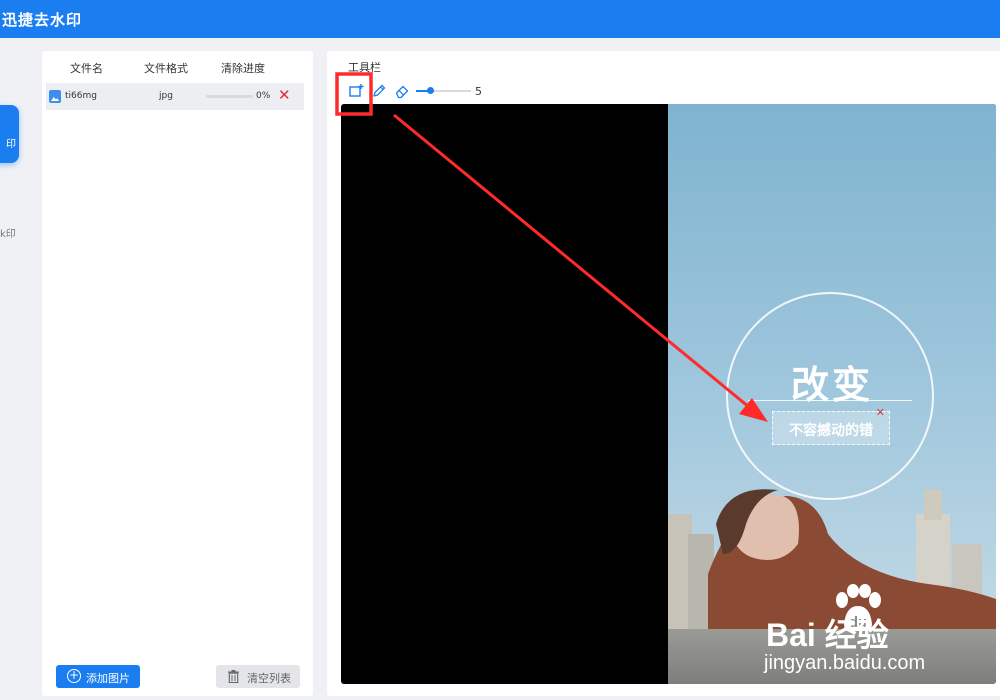 This screenshot has width=1000, height=700. What do you see at coordinates (379, 91) in the screenshot?
I see `pencil-icon` at bounding box center [379, 91].